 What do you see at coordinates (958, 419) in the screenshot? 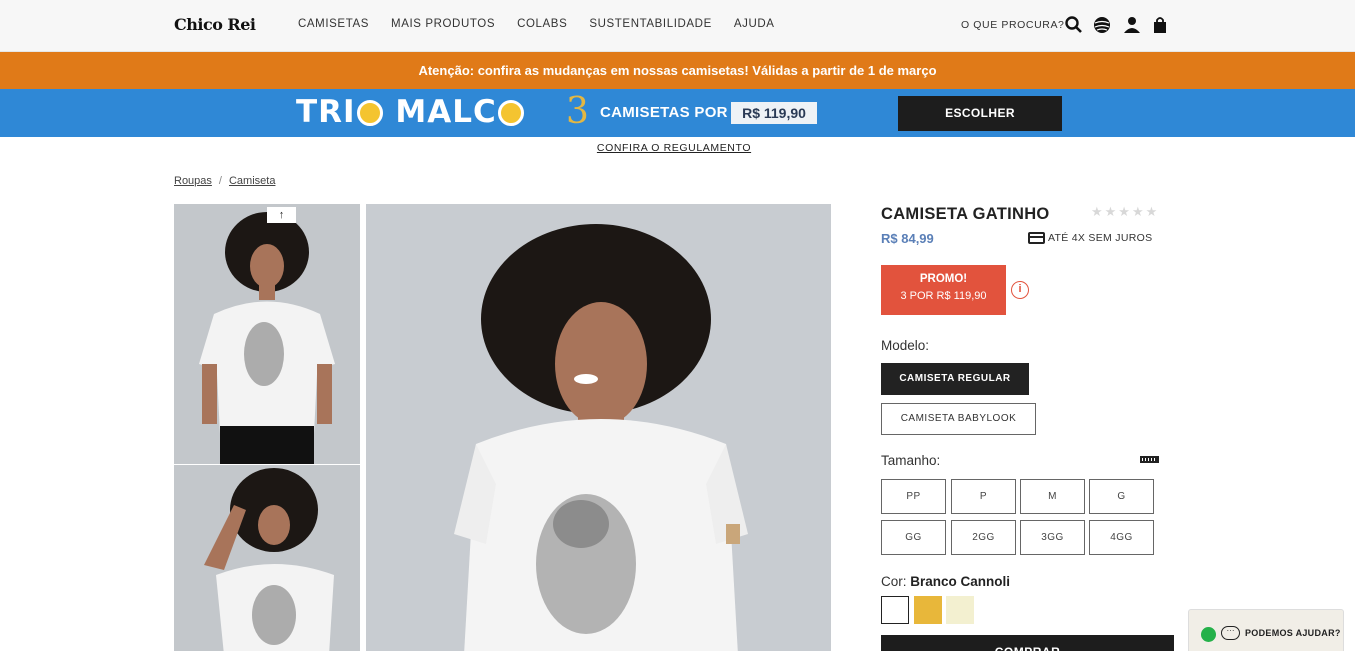
I see `model-option-babylook: CAMISETA BABYLOOK` at bounding box center [958, 419].